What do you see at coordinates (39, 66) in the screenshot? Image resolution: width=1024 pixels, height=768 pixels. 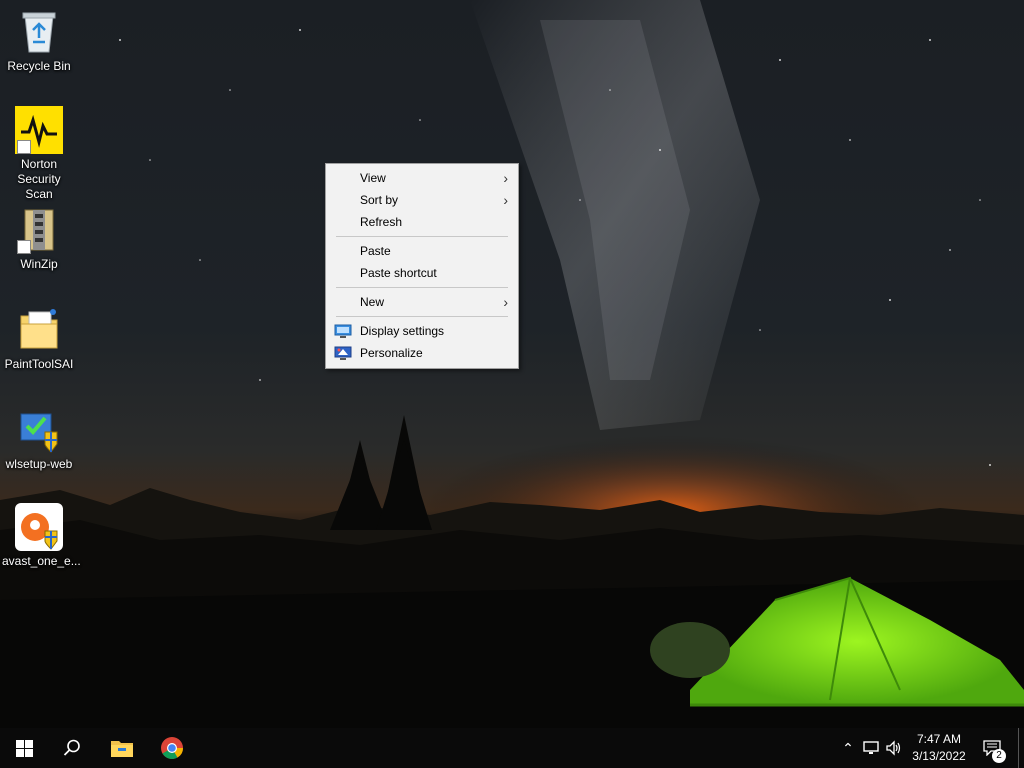 I see `desktop-icon-label: Recycle Bin` at bounding box center [39, 66].